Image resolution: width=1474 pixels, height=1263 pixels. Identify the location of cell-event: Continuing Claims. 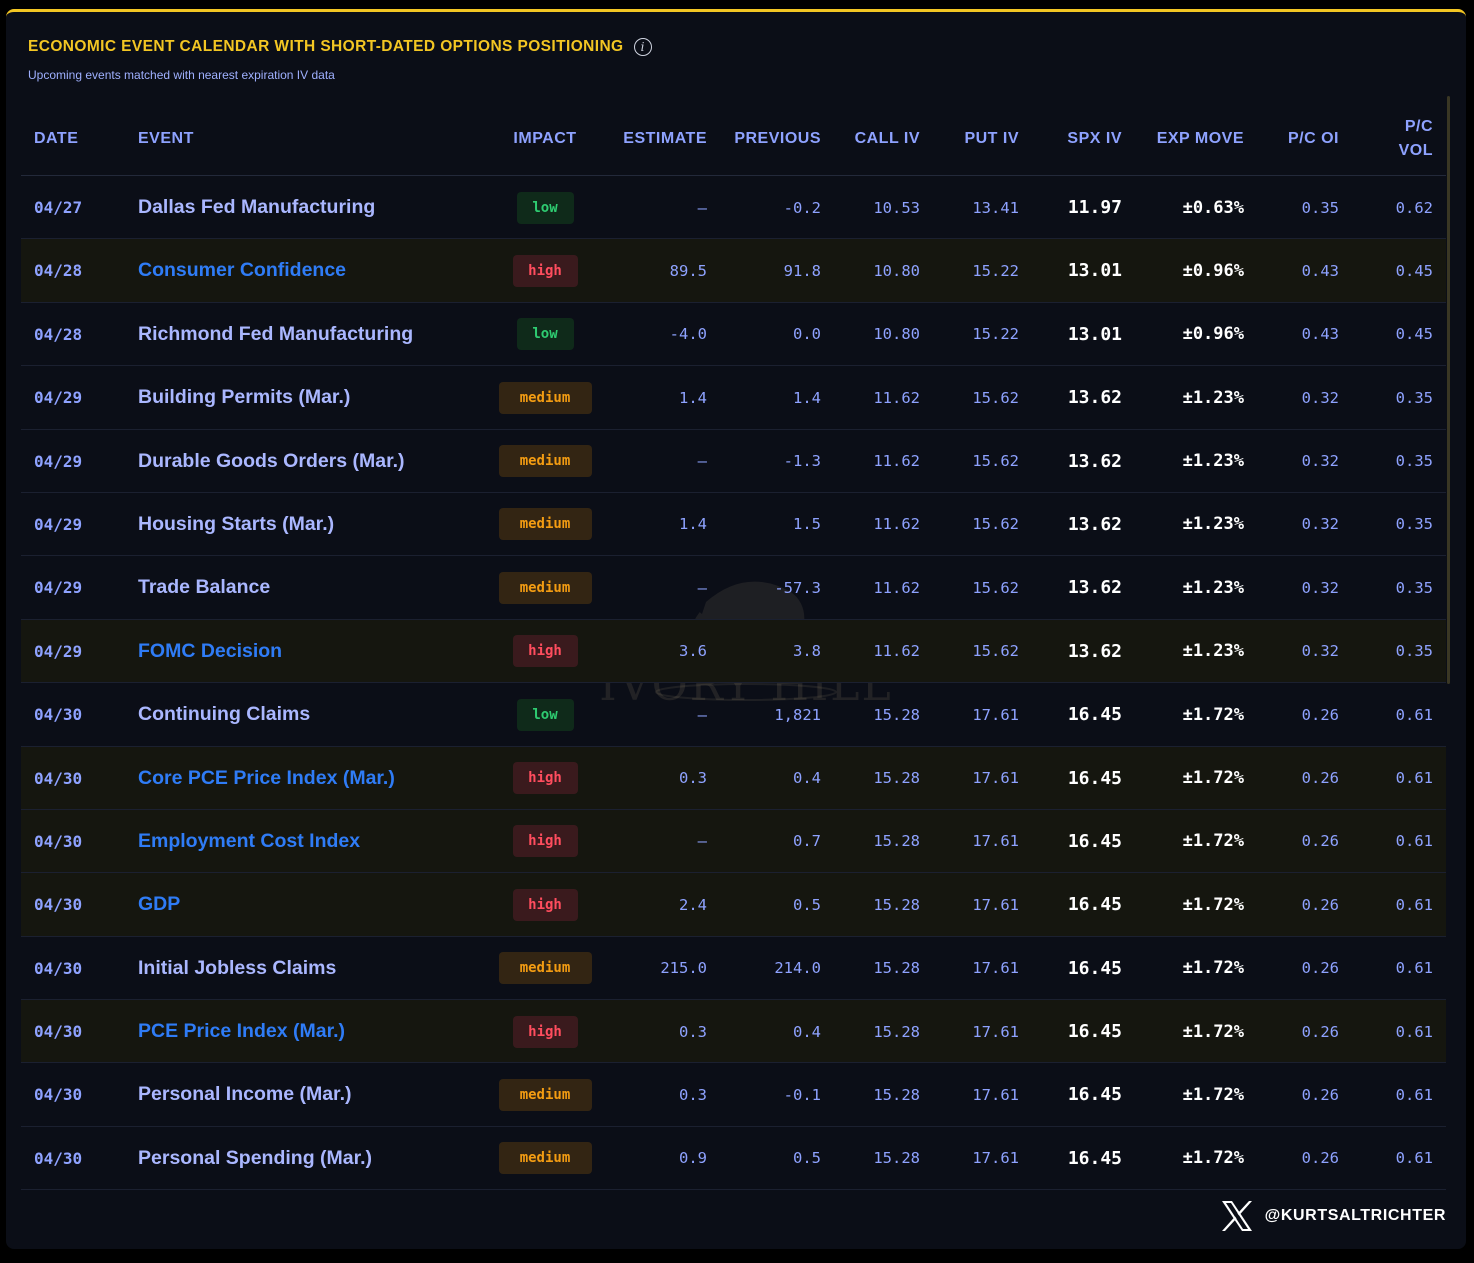
(313, 714).